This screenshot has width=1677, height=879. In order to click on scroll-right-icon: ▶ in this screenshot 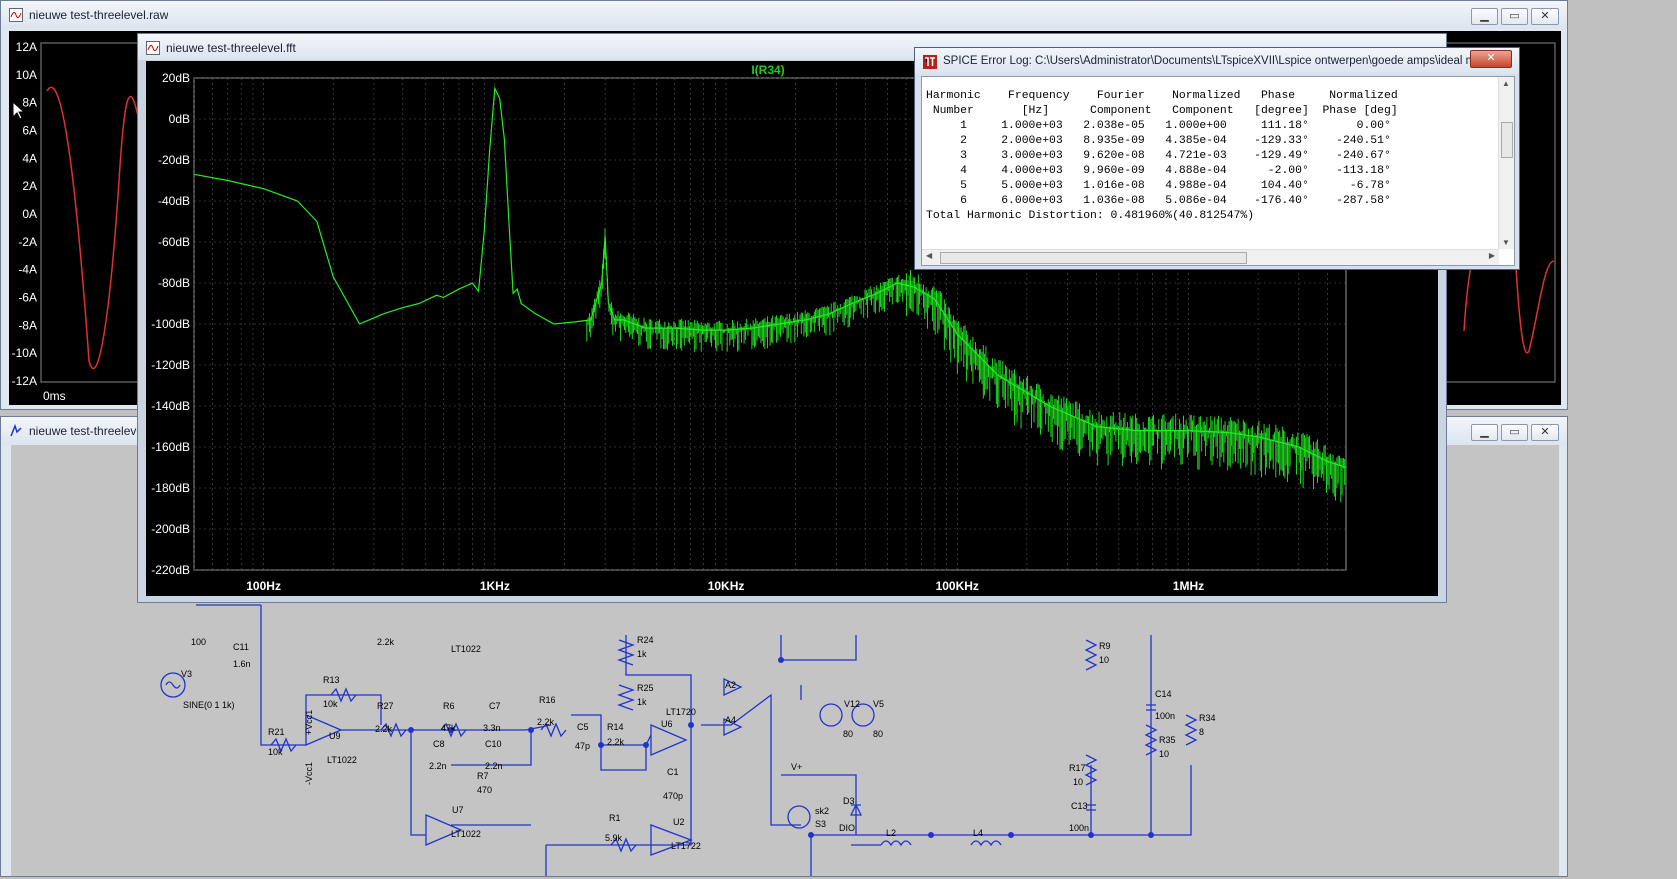, I will do `click(1492, 255)`.